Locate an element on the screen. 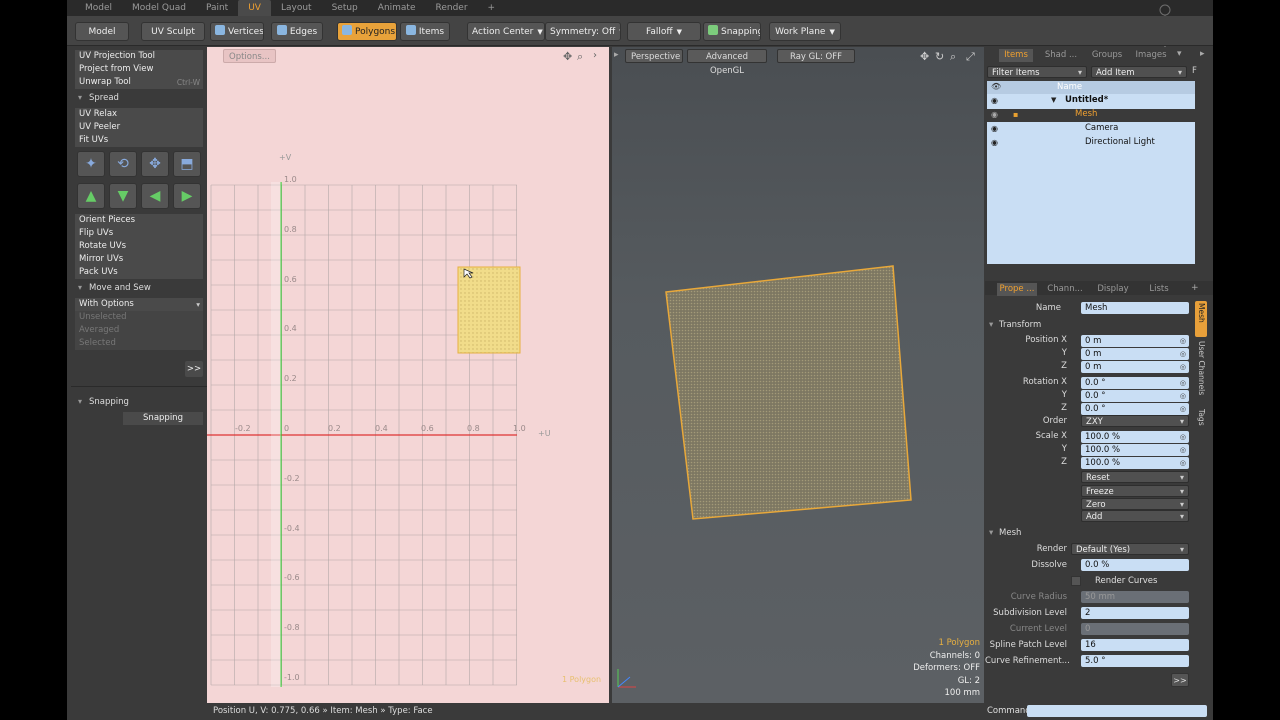  rotation-x-field: 0.0 ° ◎ is located at coordinates (1135, 383).